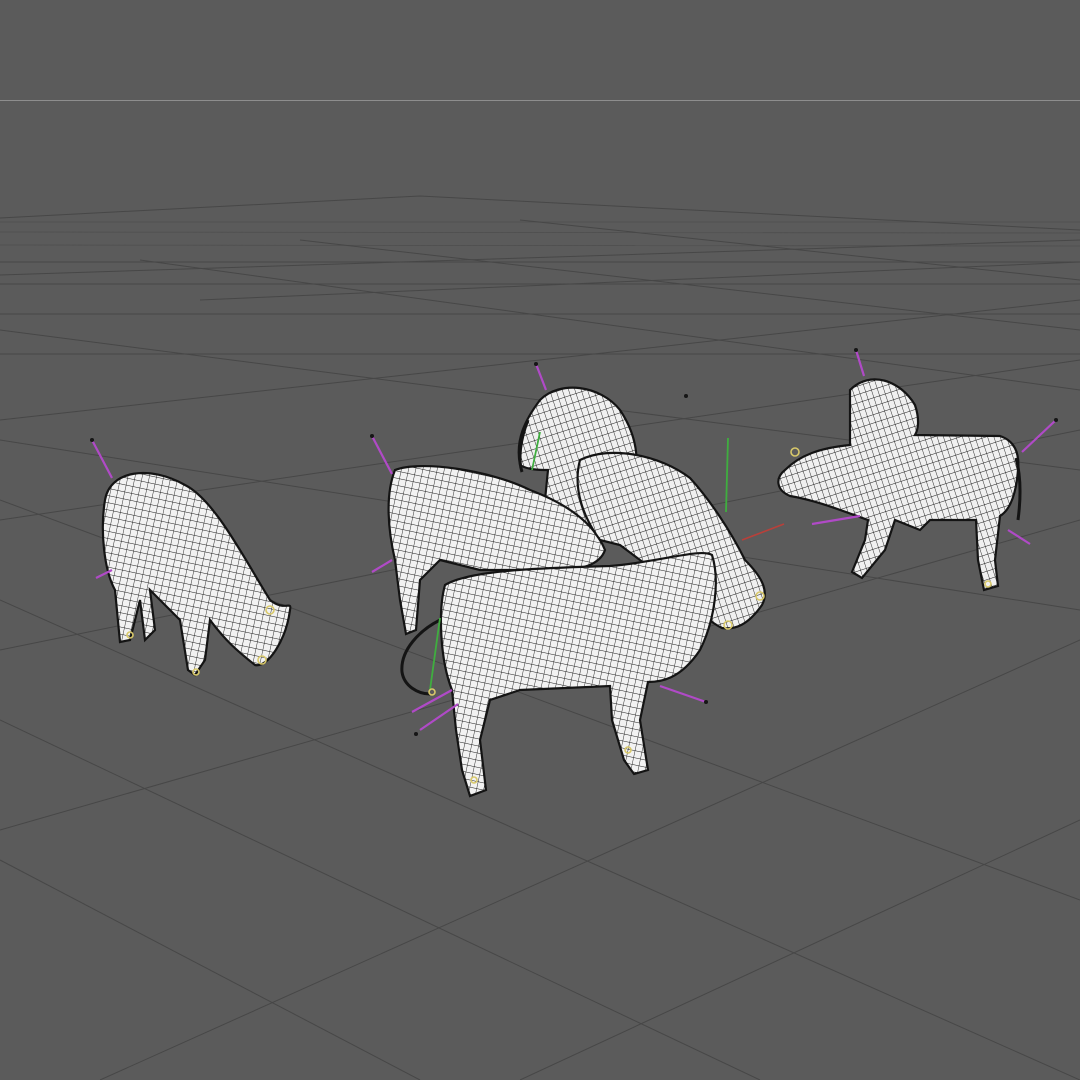 The image size is (1080, 1080). I want to click on cow-grazing-left-model, so click(191, 557).